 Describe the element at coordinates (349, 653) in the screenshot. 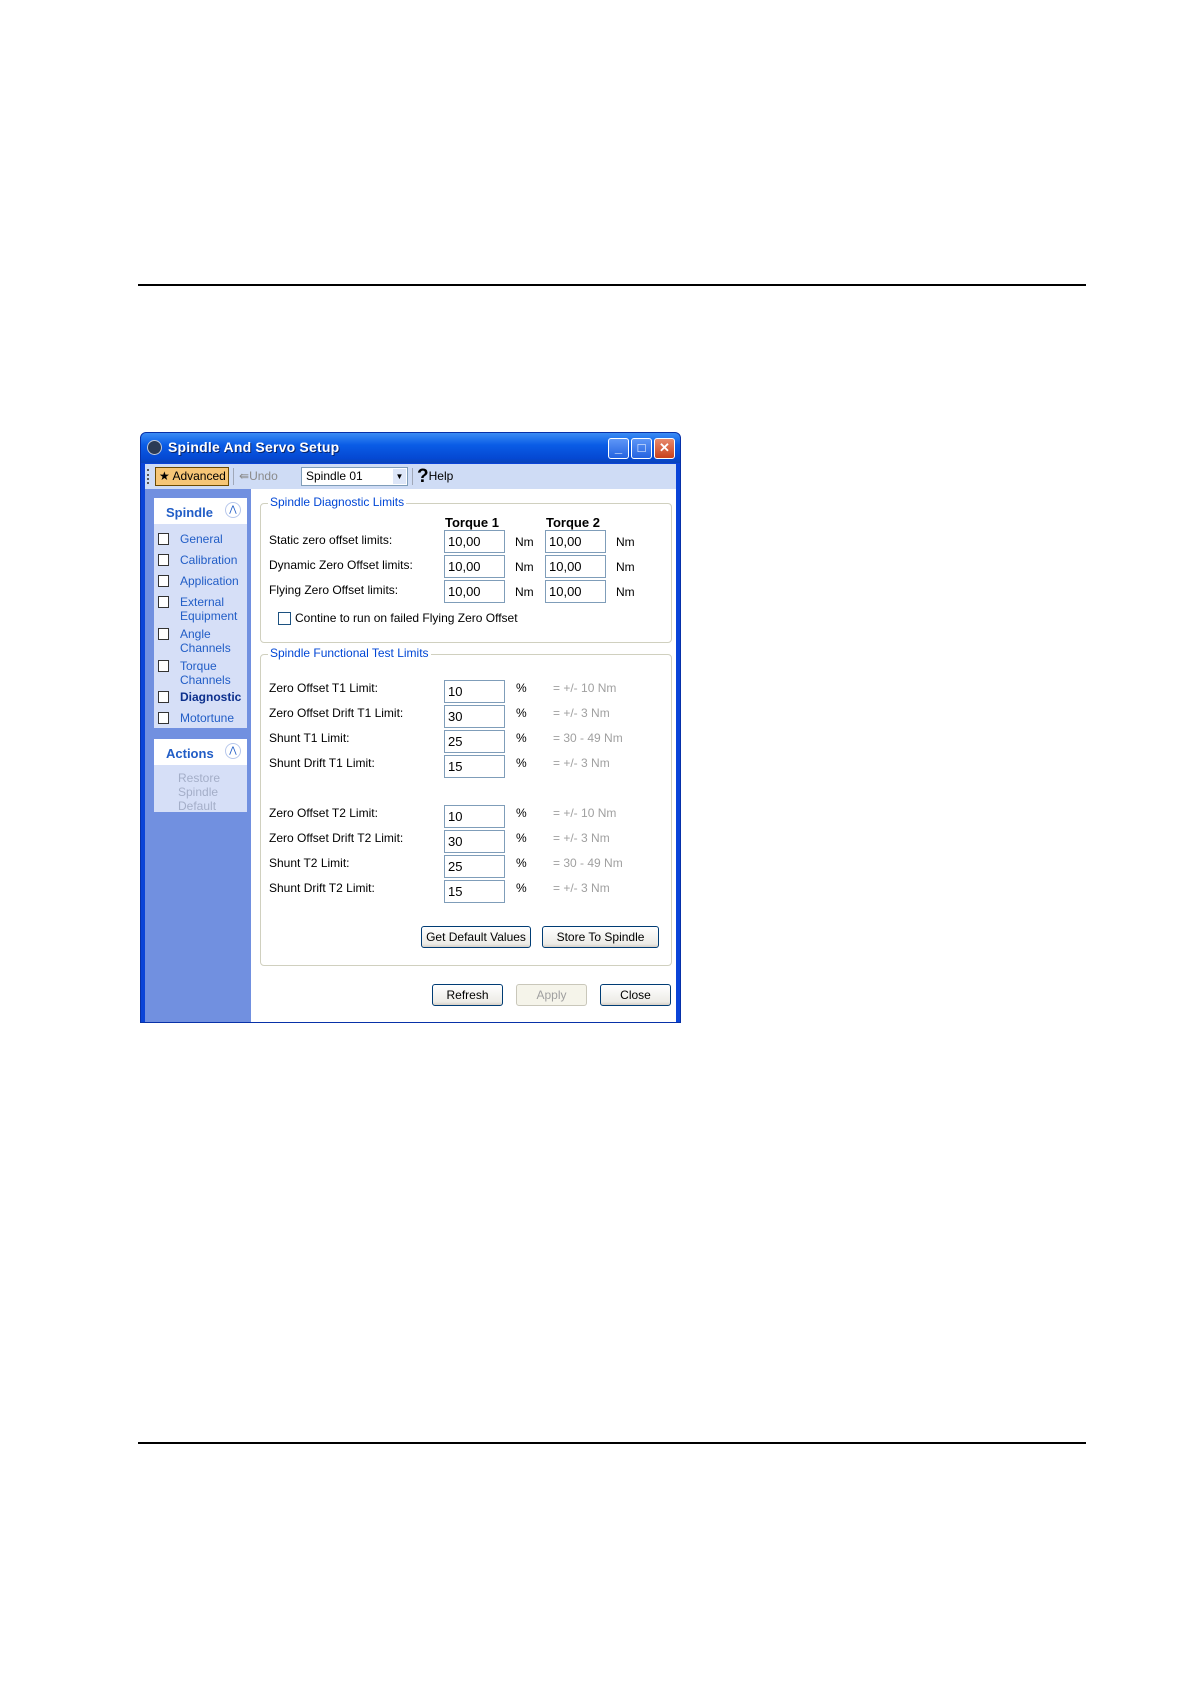

I see `group-title: Spindle Functional Test Limits` at that location.